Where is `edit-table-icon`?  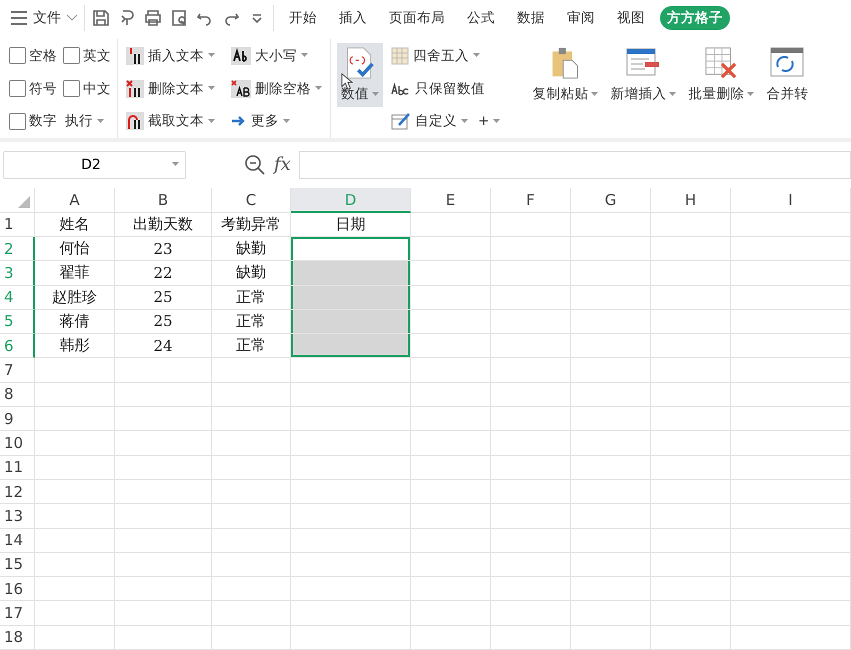
edit-table-icon is located at coordinates (401, 121).